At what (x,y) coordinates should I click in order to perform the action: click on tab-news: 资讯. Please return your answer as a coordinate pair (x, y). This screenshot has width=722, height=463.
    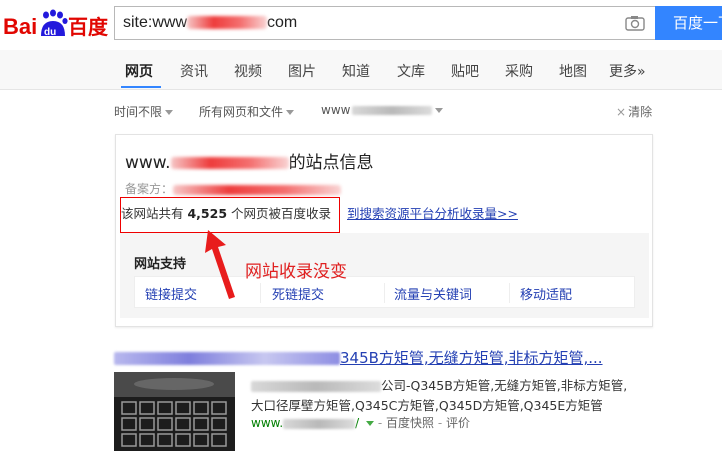
    Looking at the image, I should click on (194, 71).